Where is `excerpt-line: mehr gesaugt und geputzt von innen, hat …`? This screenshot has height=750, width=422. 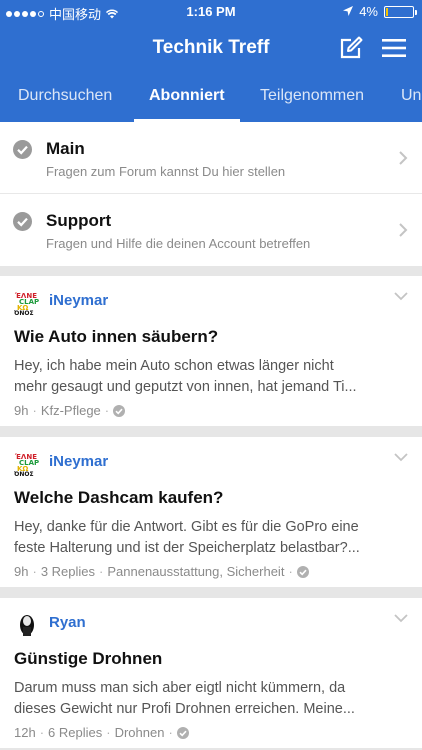
excerpt-line: mehr gesaugt und geputzt von innen, hat … is located at coordinates (185, 387).